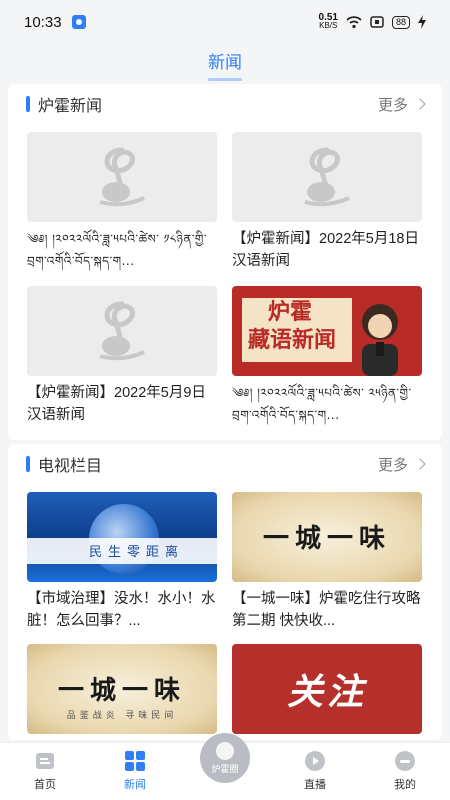 The image size is (450, 800). I want to click on top-tab-bar: 新闻, so click(225, 64).